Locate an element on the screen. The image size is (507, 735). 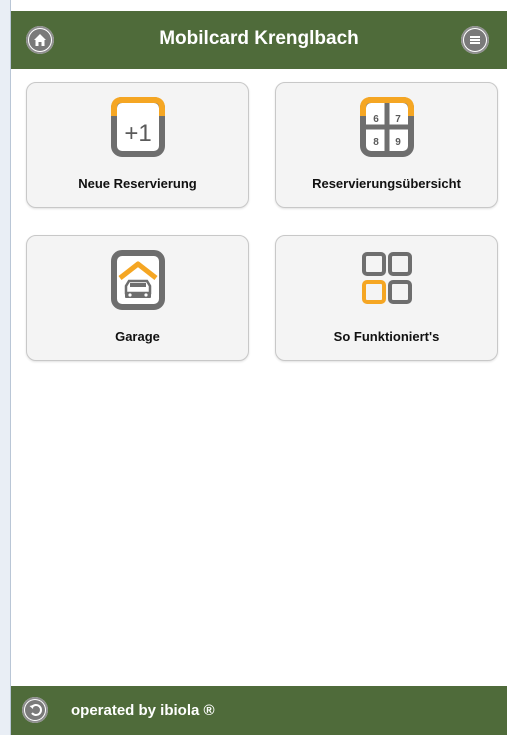
calendar-grid-icon: 6 7 8 9 is located at coordinates (386, 126).